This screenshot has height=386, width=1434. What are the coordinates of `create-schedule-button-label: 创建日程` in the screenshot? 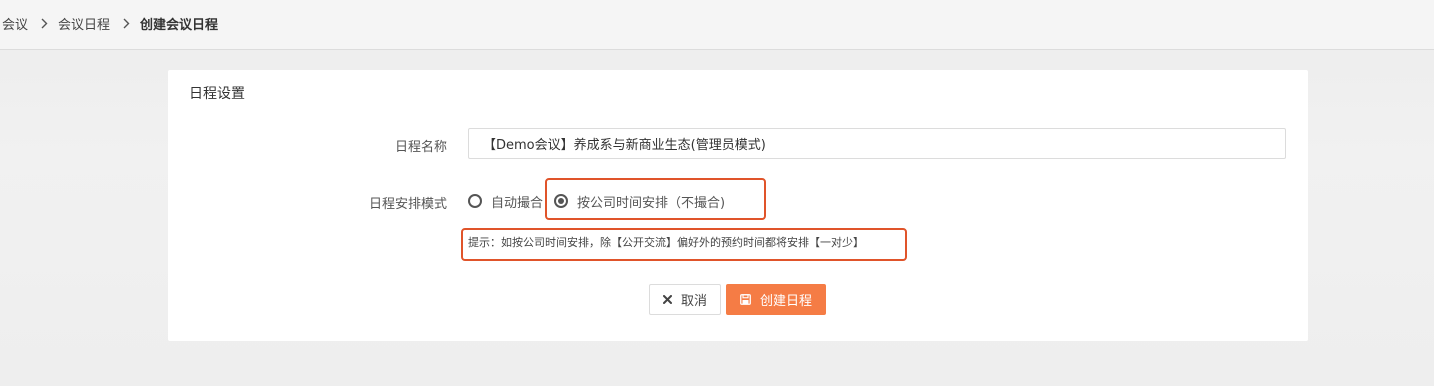 It's located at (785, 301).